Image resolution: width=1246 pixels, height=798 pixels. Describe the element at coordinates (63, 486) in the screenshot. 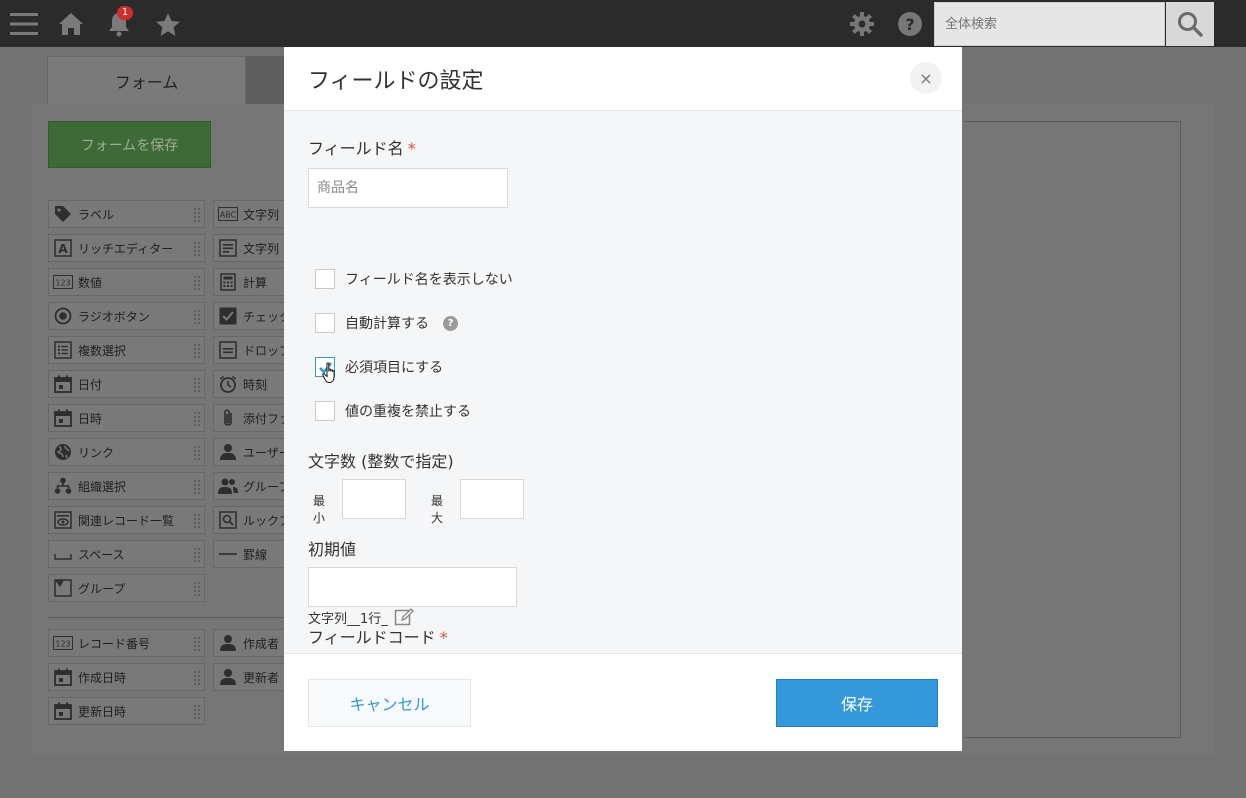

I see `org-icon` at that location.